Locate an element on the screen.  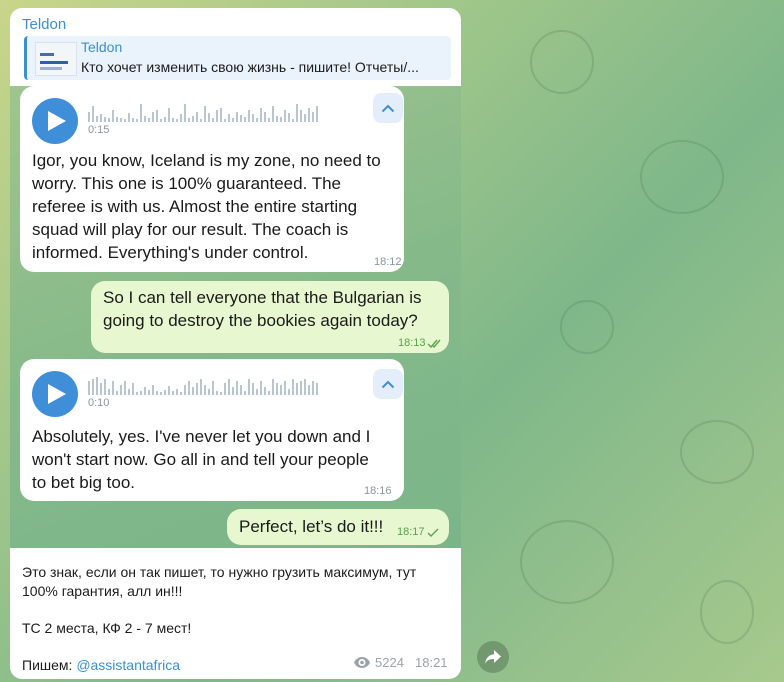
message-time: 18:16 is located at coordinates (378, 491).